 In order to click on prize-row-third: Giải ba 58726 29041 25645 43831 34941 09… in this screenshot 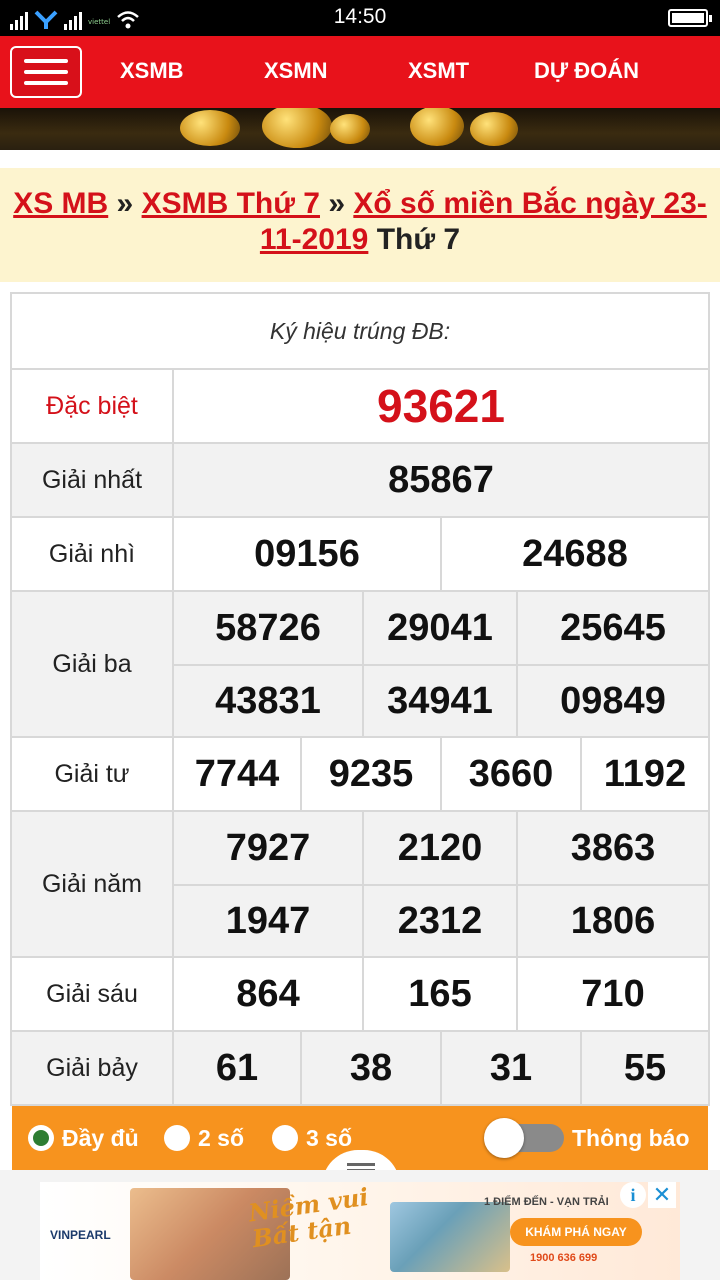, I will do `click(360, 663)`.